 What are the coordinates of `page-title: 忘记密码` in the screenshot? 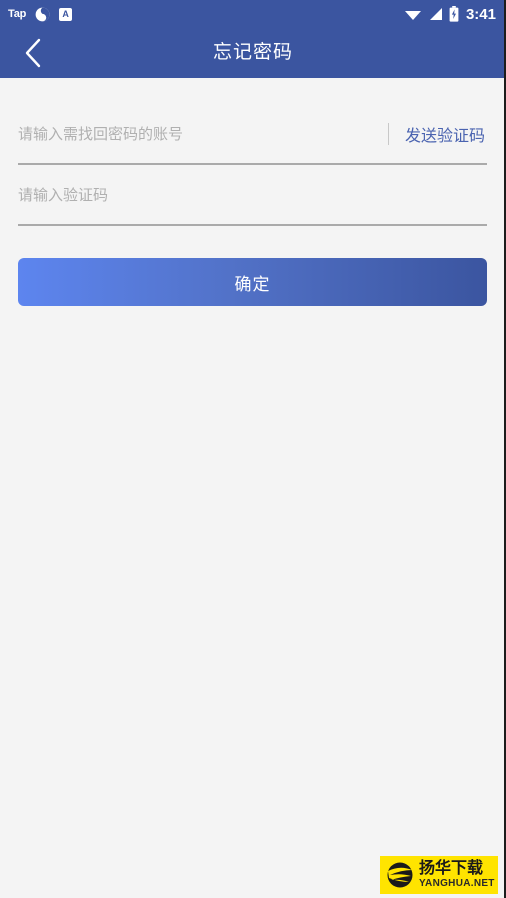 It's located at (252, 52).